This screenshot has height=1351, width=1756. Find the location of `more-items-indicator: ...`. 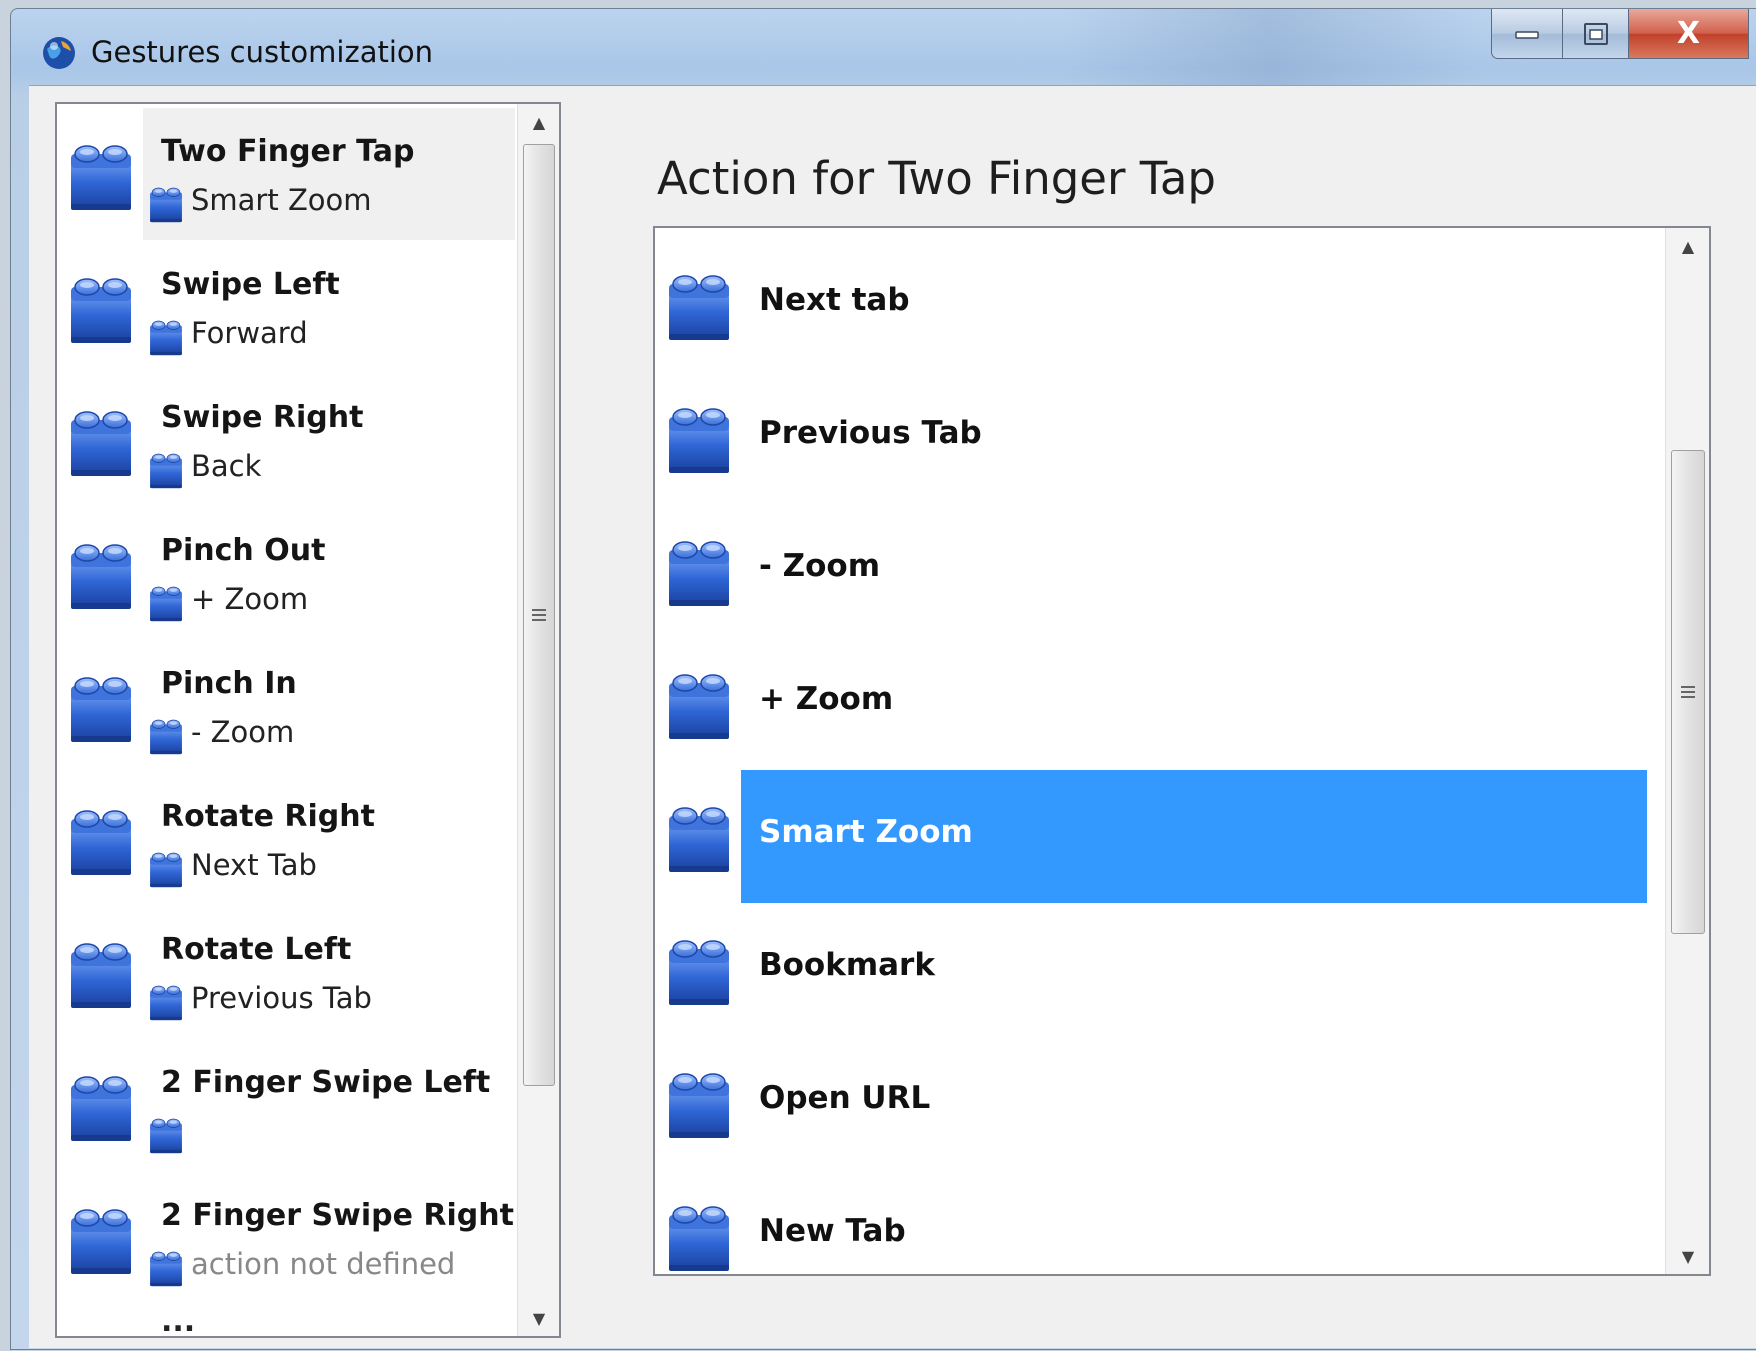

more-items-indicator: ... is located at coordinates (178, 1321).